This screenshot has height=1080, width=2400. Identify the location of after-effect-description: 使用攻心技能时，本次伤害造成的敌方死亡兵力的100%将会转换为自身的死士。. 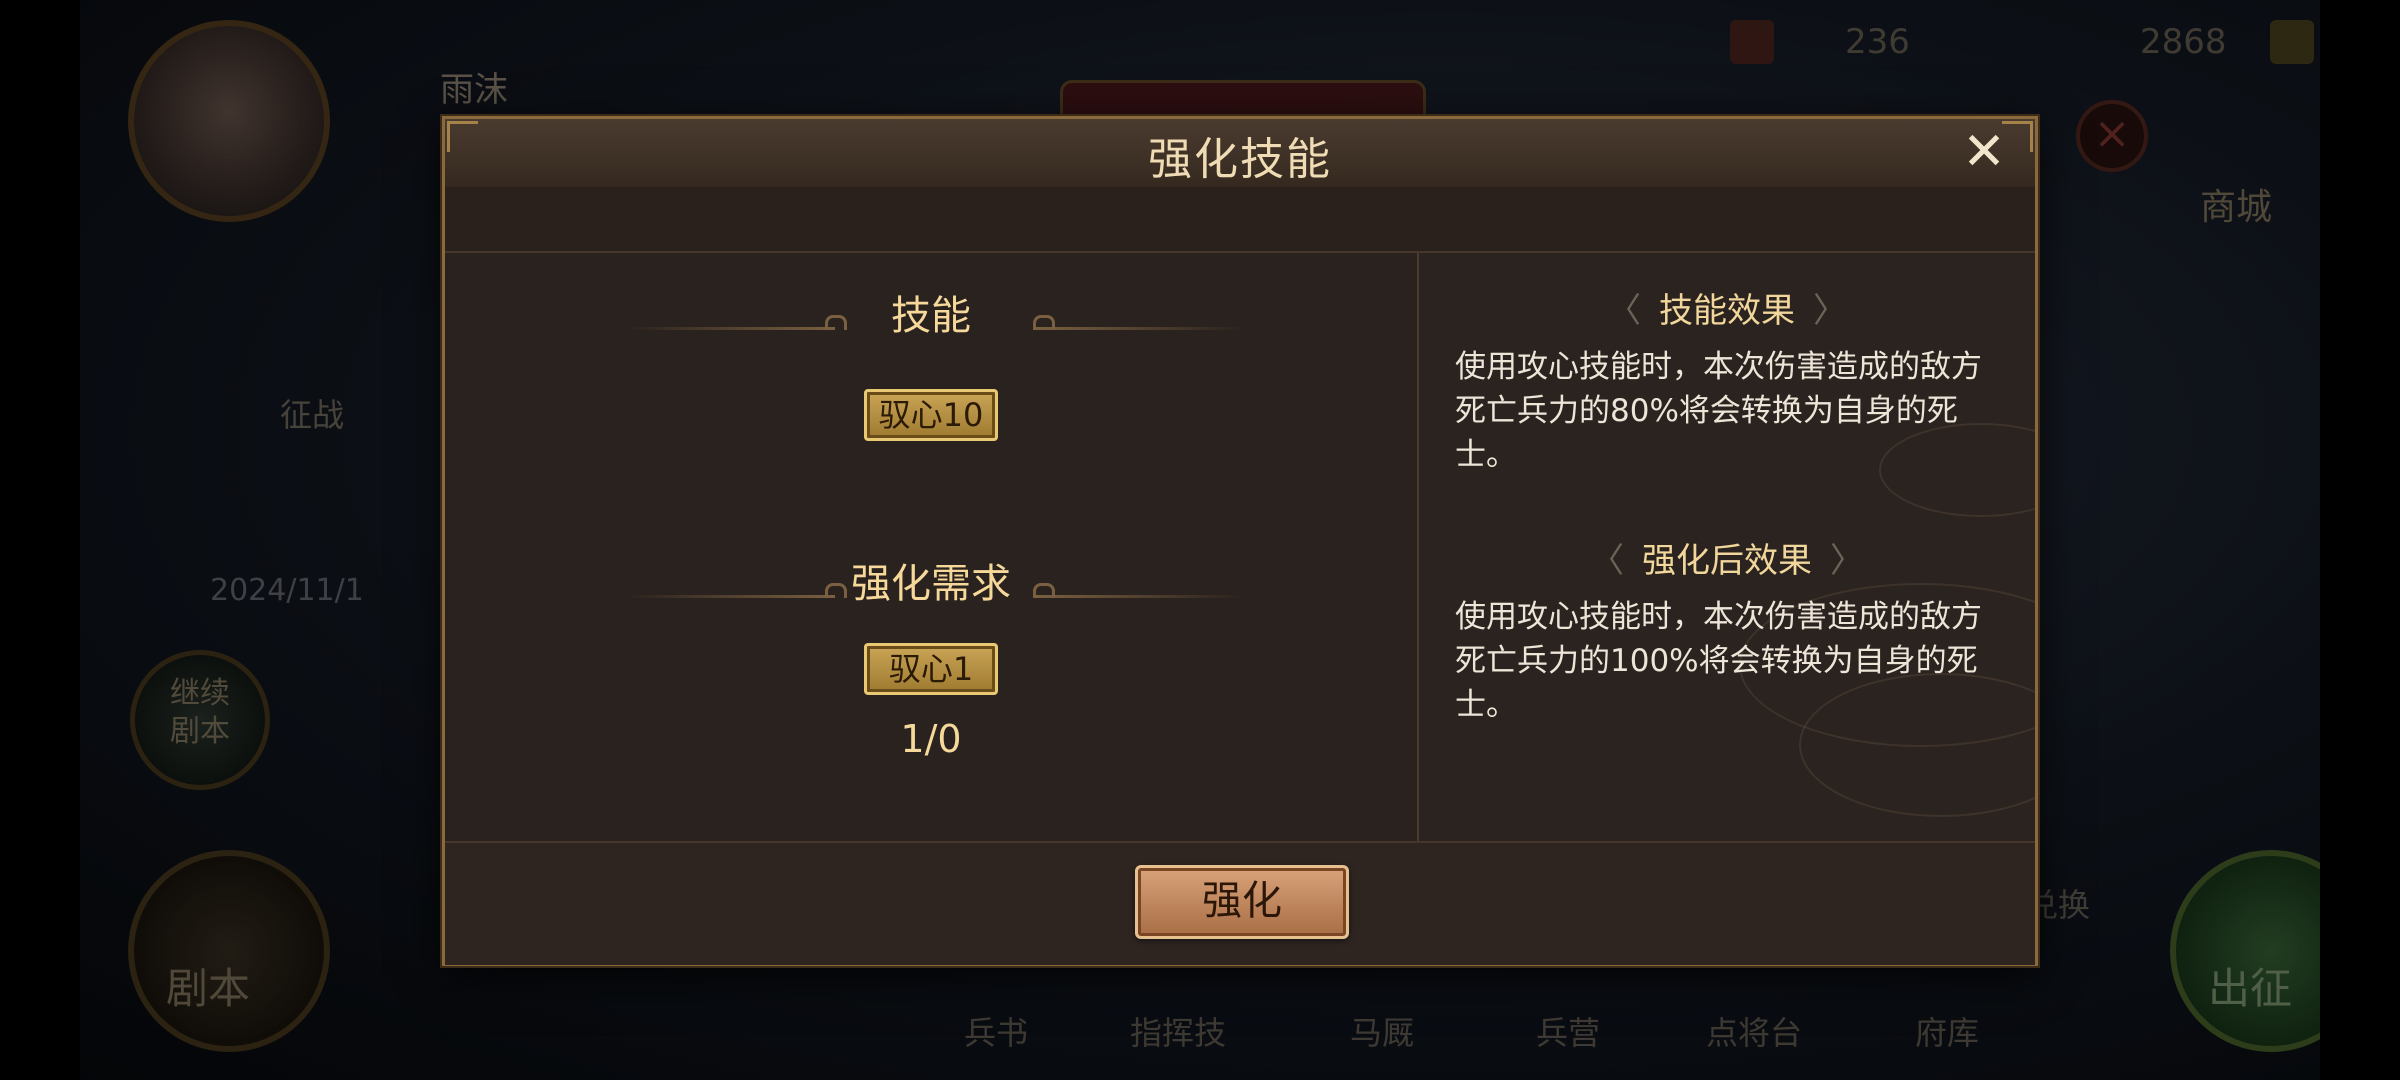
(1718, 661).